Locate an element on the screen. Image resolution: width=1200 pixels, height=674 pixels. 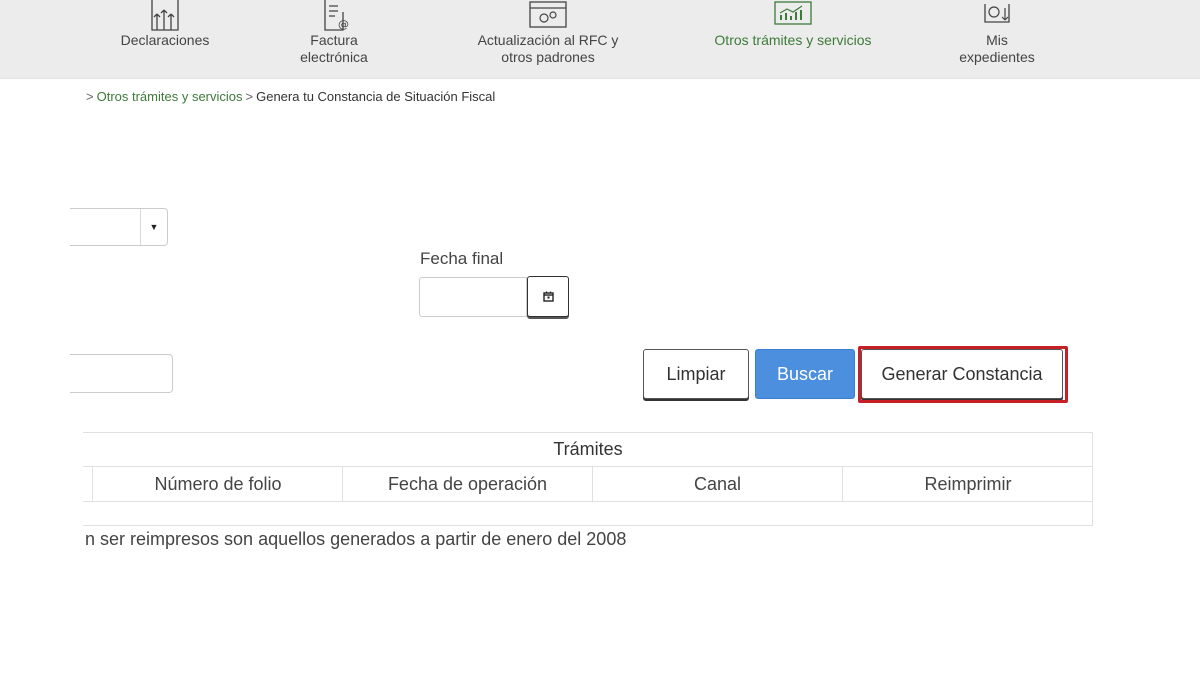
calendar-button is located at coordinates (548, 296).